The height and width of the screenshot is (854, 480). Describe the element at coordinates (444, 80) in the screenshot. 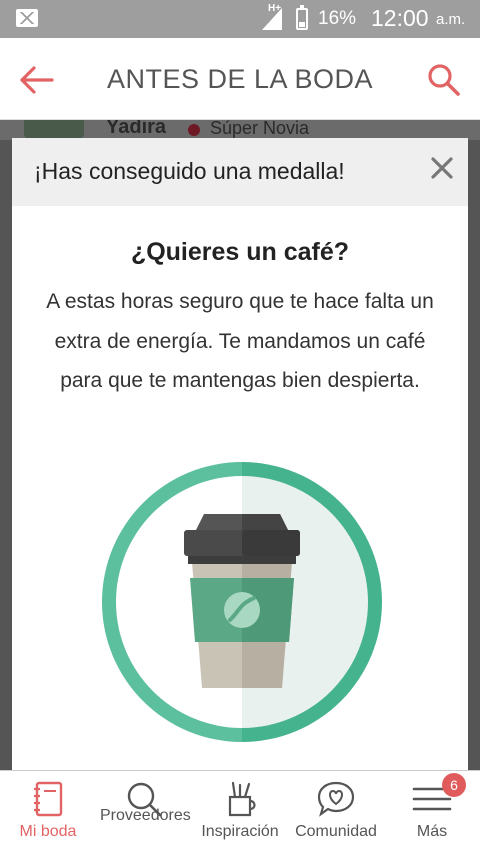

I see `search-icon` at that location.